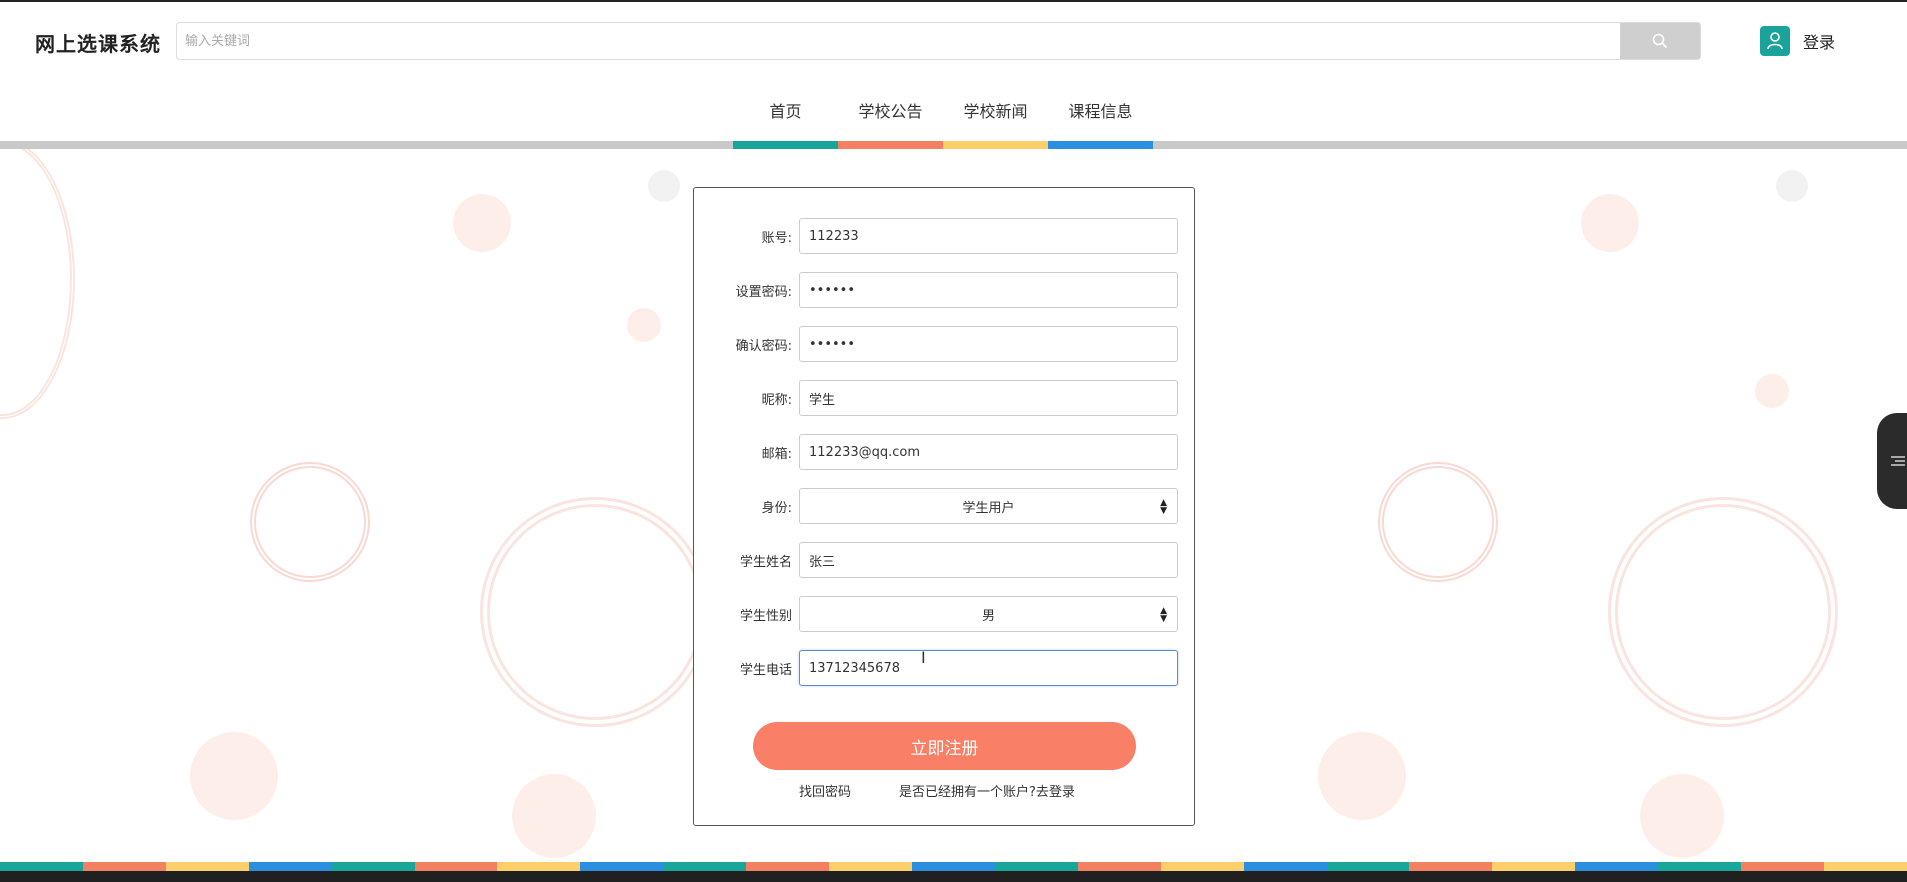  I want to click on form-row-nickname: 昵称:, so click(944, 398).